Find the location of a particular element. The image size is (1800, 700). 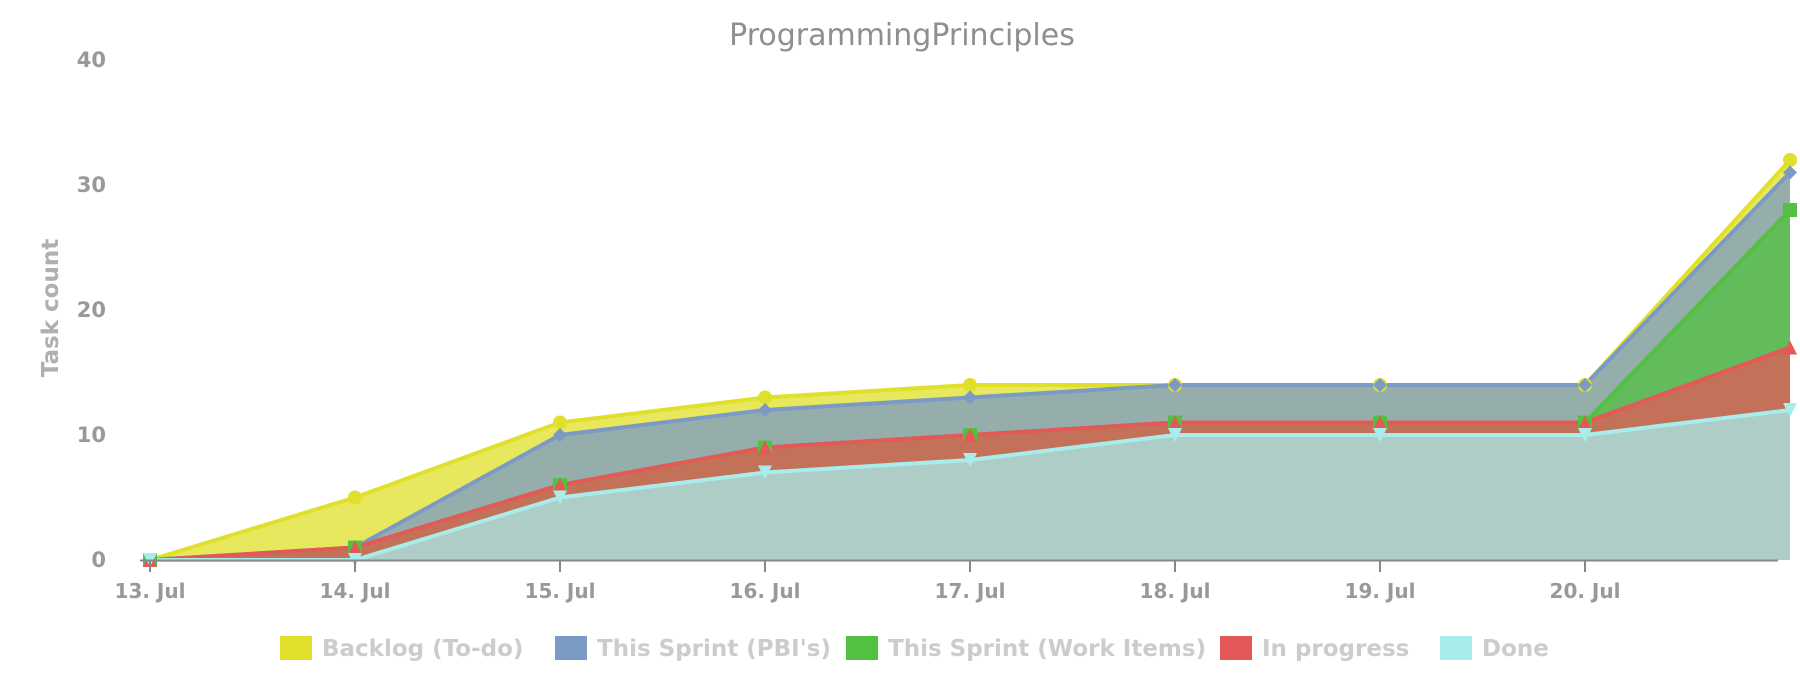

y-tick-label: 20 is located at coordinates (91, 310).